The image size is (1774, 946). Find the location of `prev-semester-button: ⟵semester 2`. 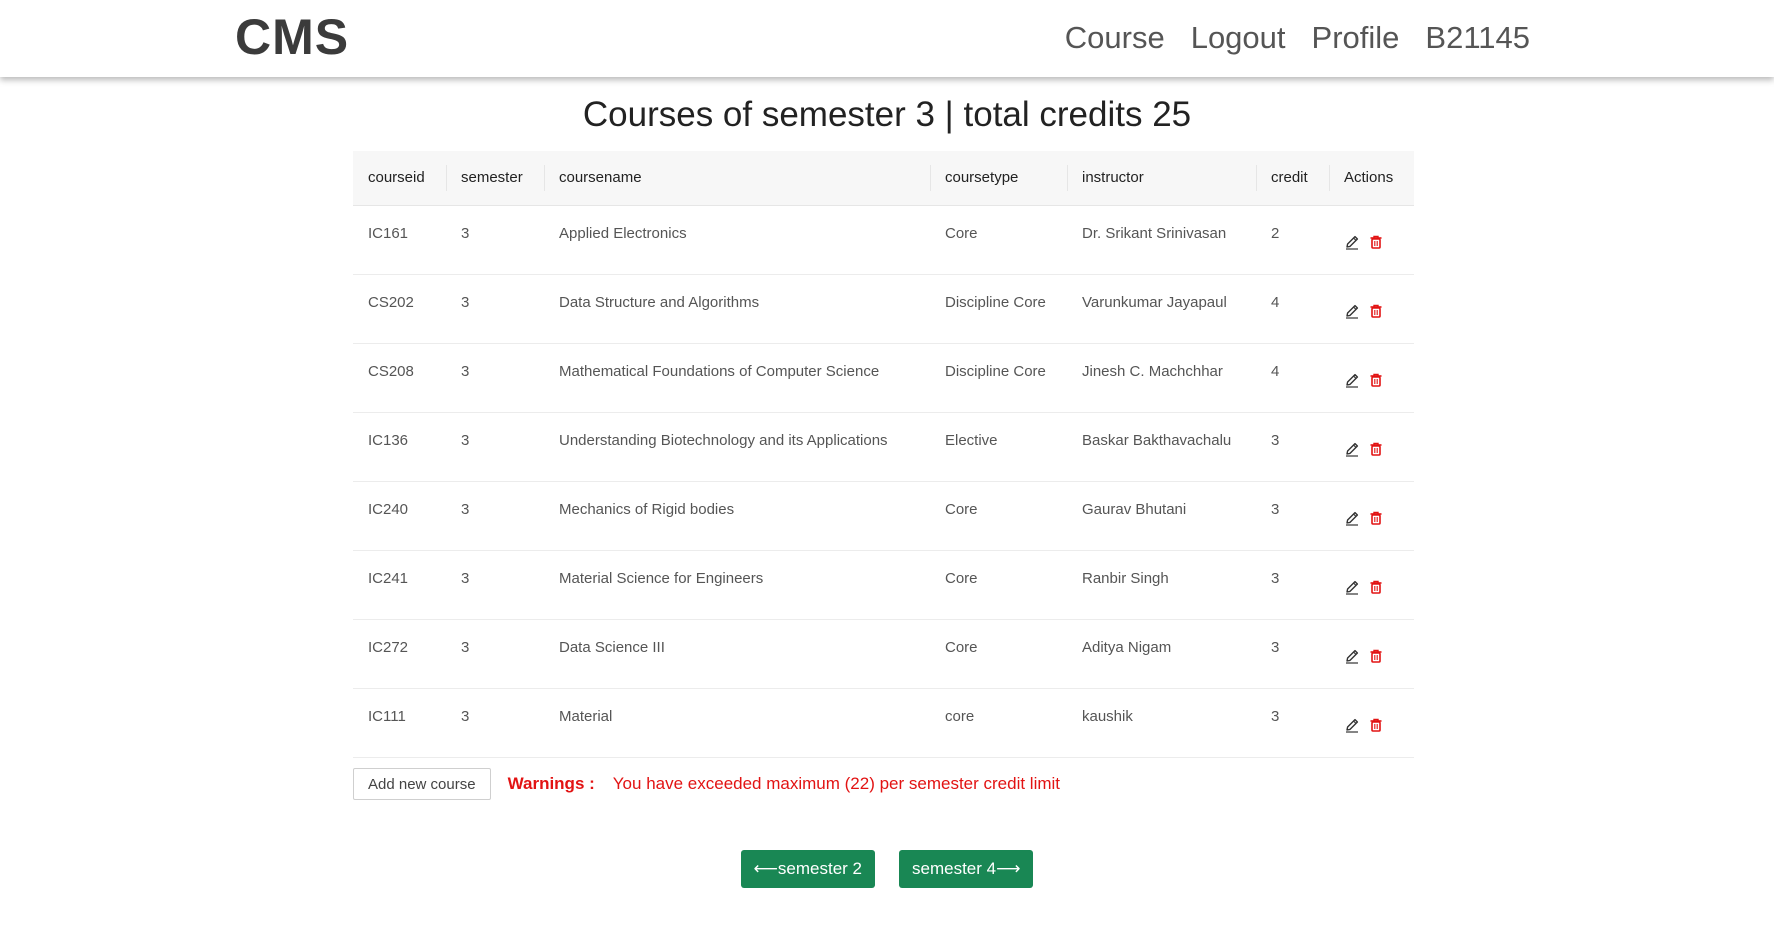

prev-semester-button: ⟵semester 2 is located at coordinates (807, 869).